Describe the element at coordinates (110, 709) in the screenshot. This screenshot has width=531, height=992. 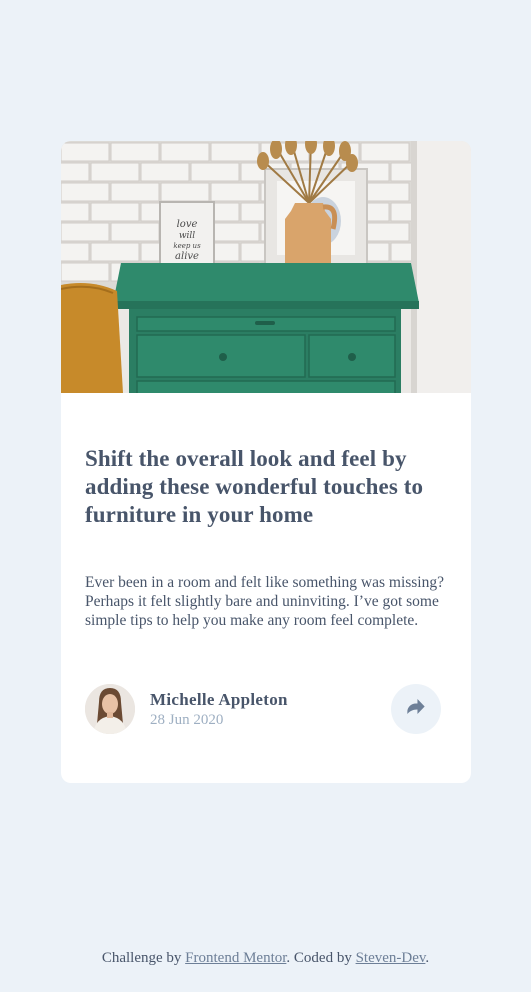
I see `avatar` at that location.